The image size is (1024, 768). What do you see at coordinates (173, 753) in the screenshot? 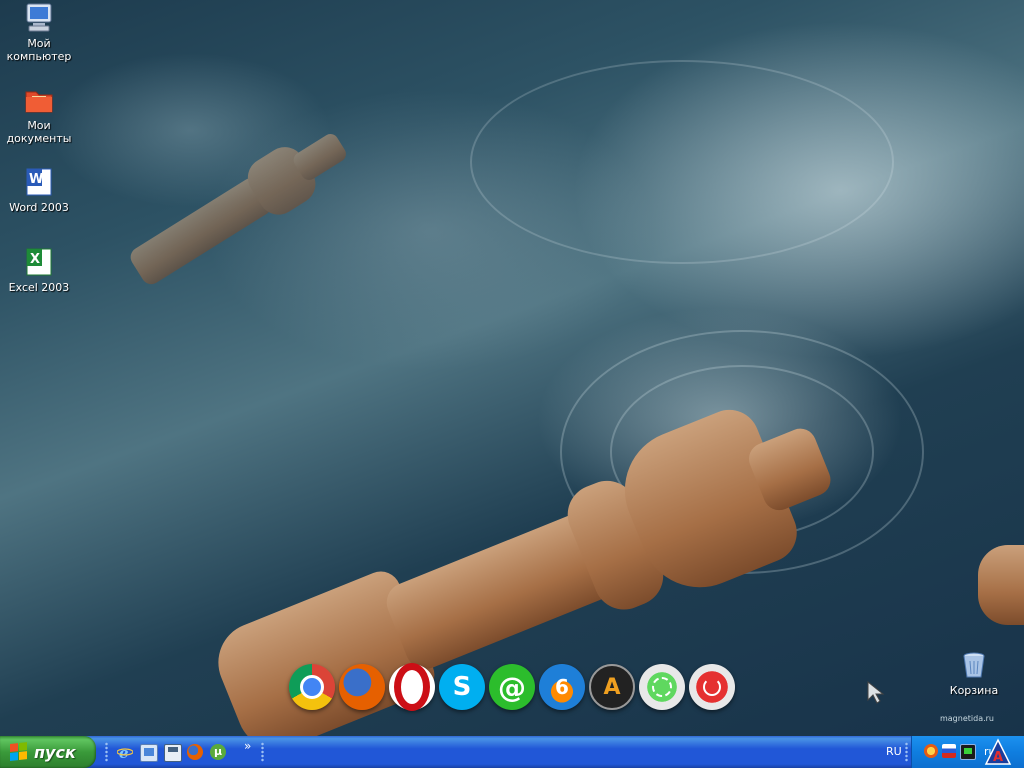
I see `save-icon` at bounding box center [173, 753].